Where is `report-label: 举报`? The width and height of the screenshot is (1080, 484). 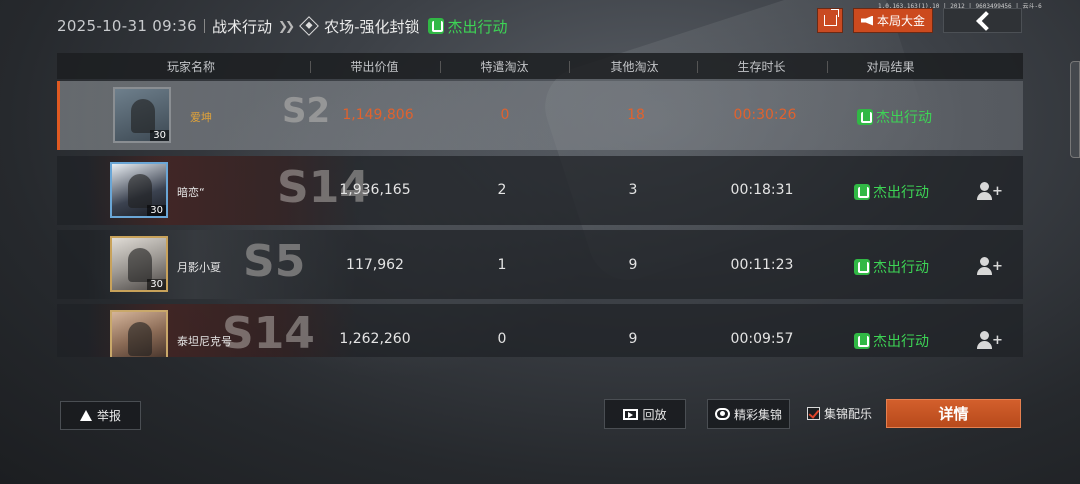 report-label: 举报 is located at coordinates (108, 416).